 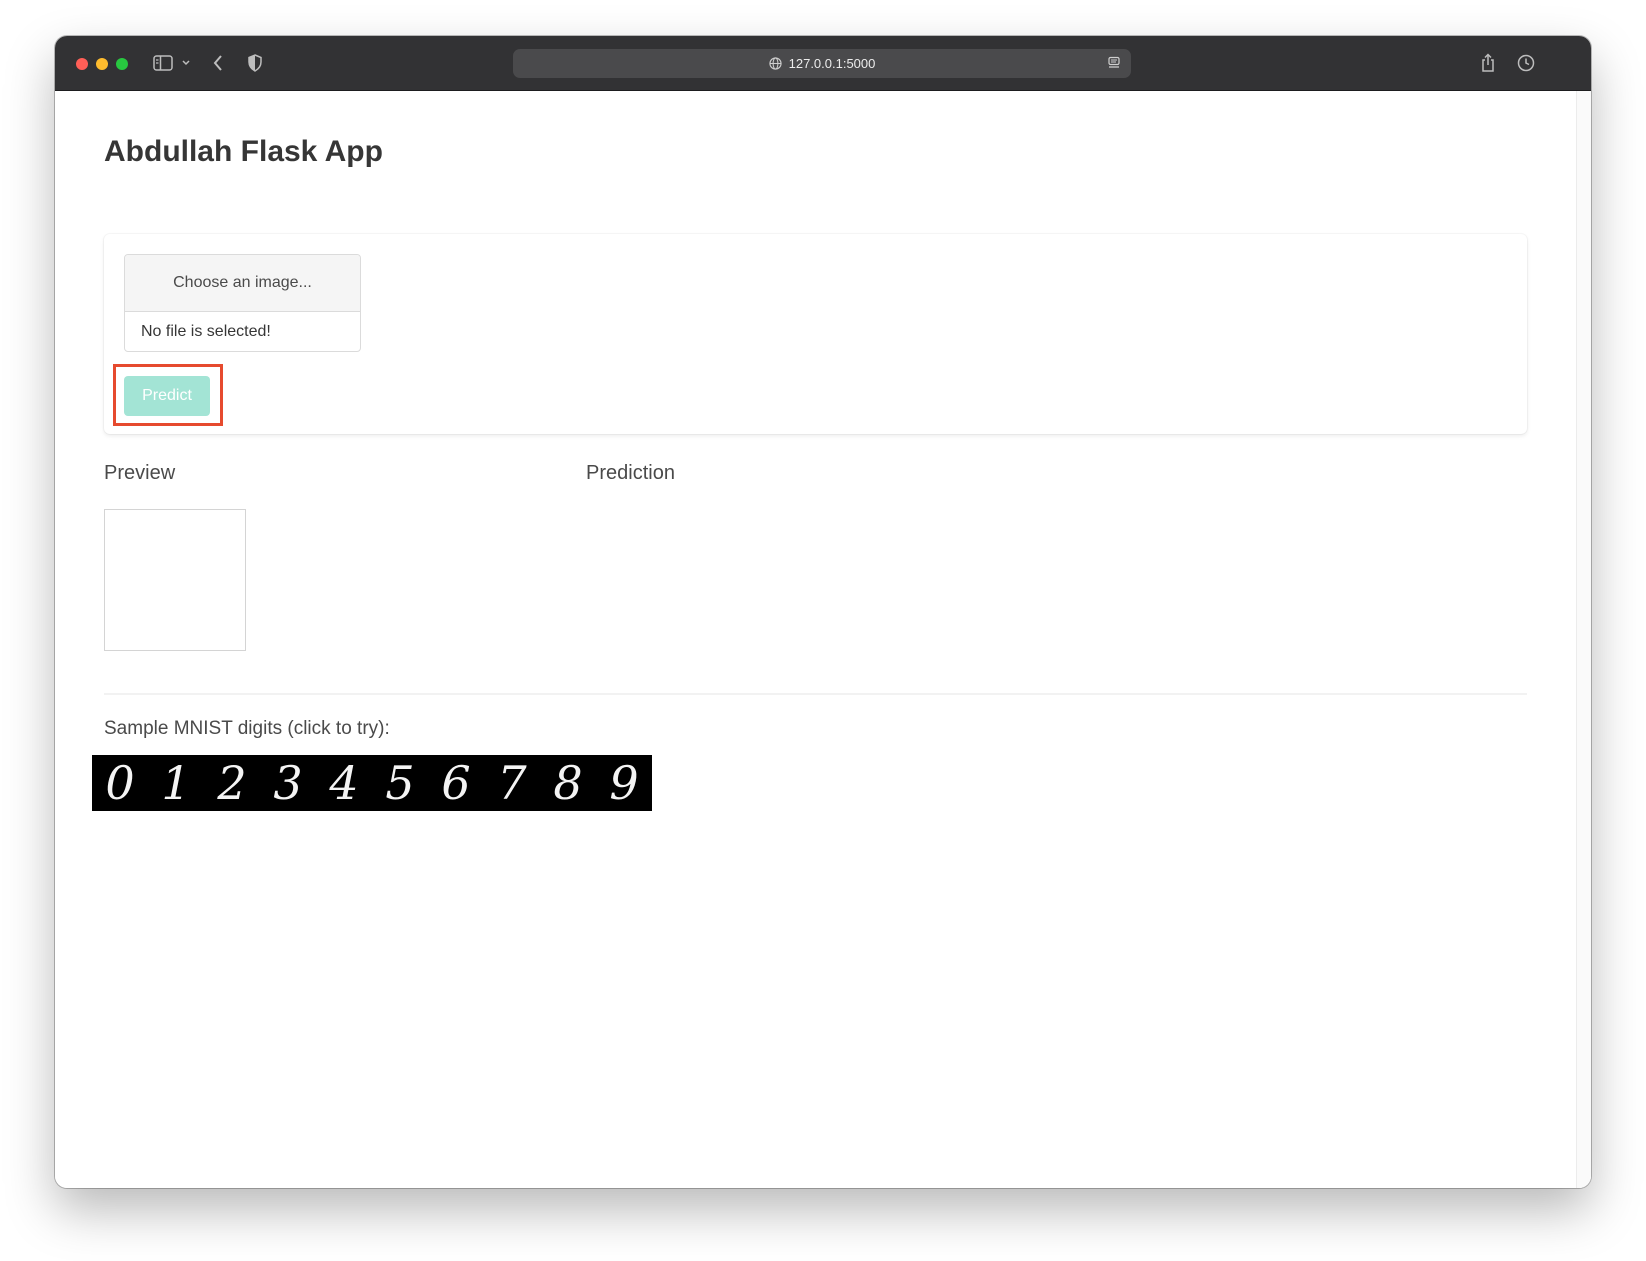 I want to click on scrollbar, so click(x=1583, y=639).